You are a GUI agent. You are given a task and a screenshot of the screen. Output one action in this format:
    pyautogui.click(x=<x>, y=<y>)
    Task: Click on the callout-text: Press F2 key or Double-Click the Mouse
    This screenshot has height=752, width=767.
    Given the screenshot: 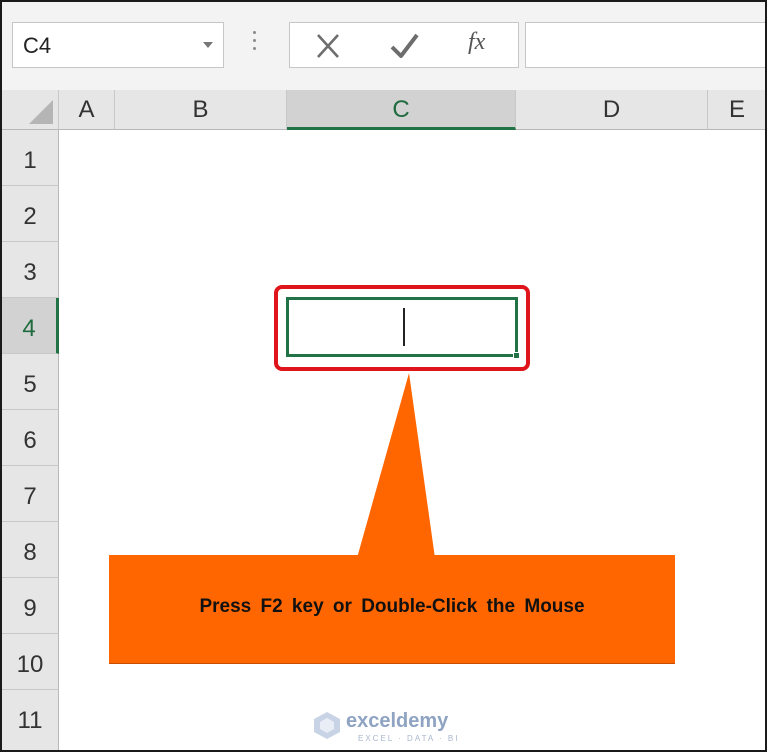 What is the action you would take?
    pyautogui.click(x=392, y=606)
    